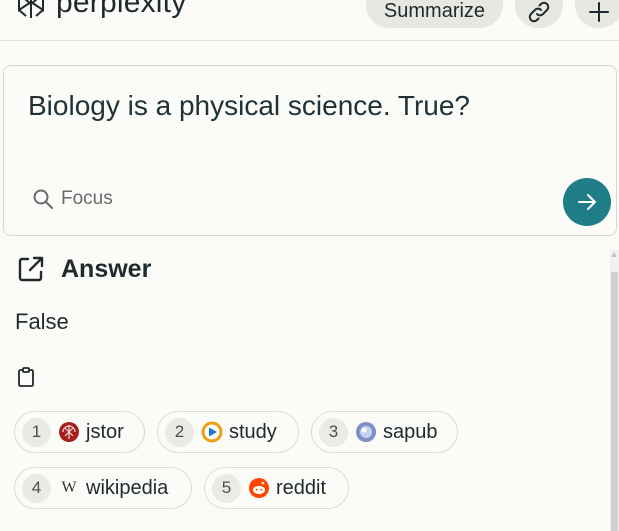 The width and height of the screenshot is (619, 531). I want to click on perplexity-logo-icon, so click(31, 9).